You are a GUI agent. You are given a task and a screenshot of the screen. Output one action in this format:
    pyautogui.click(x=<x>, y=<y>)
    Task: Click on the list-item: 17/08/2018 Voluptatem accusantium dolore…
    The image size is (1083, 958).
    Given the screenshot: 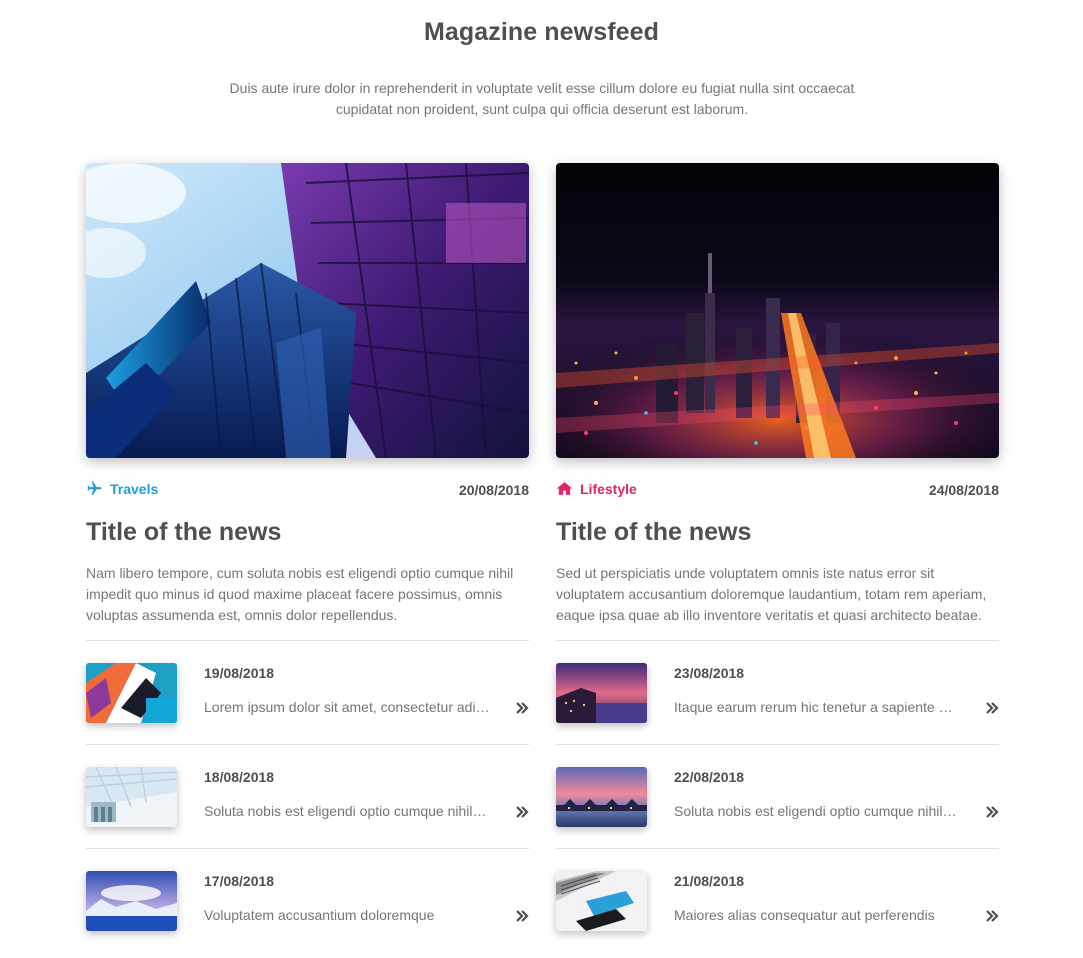 What is the action you would take?
    pyautogui.click(x=307, y=901)
    